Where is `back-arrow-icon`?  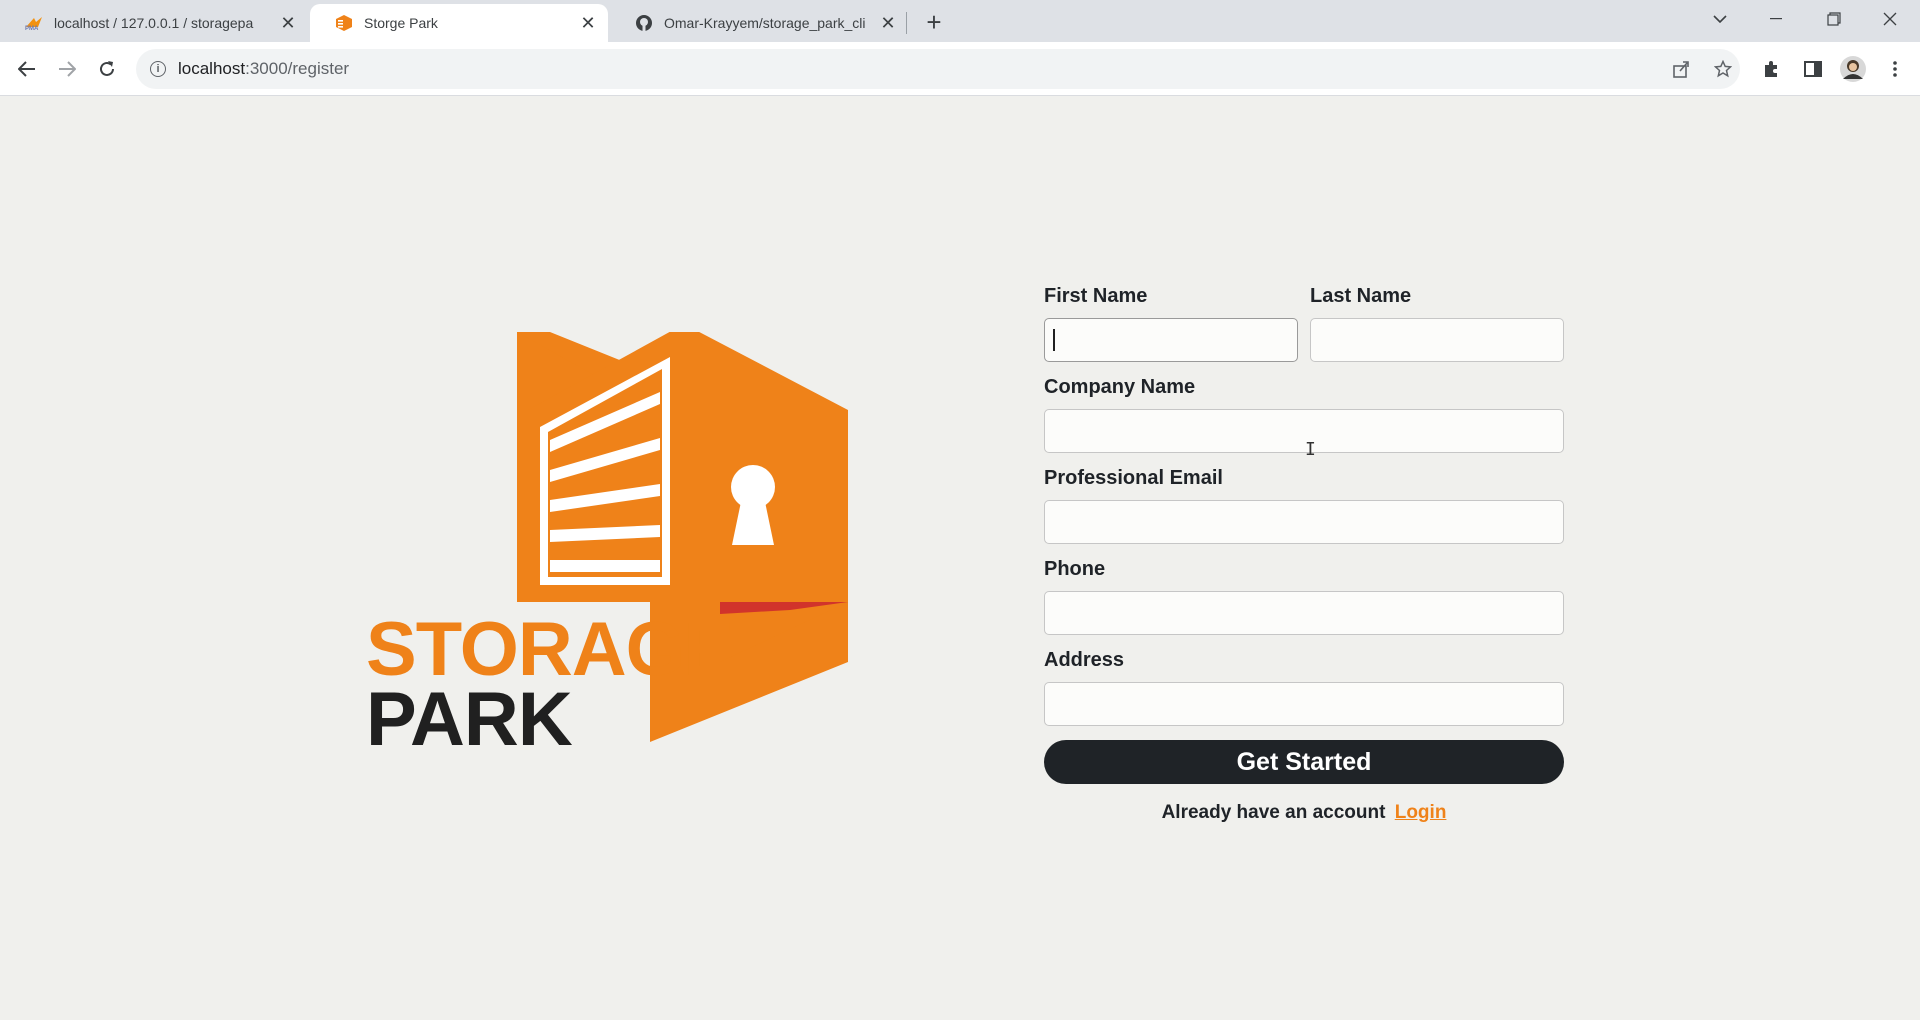 back-arrow-icon is located at coordinates (27, 69).